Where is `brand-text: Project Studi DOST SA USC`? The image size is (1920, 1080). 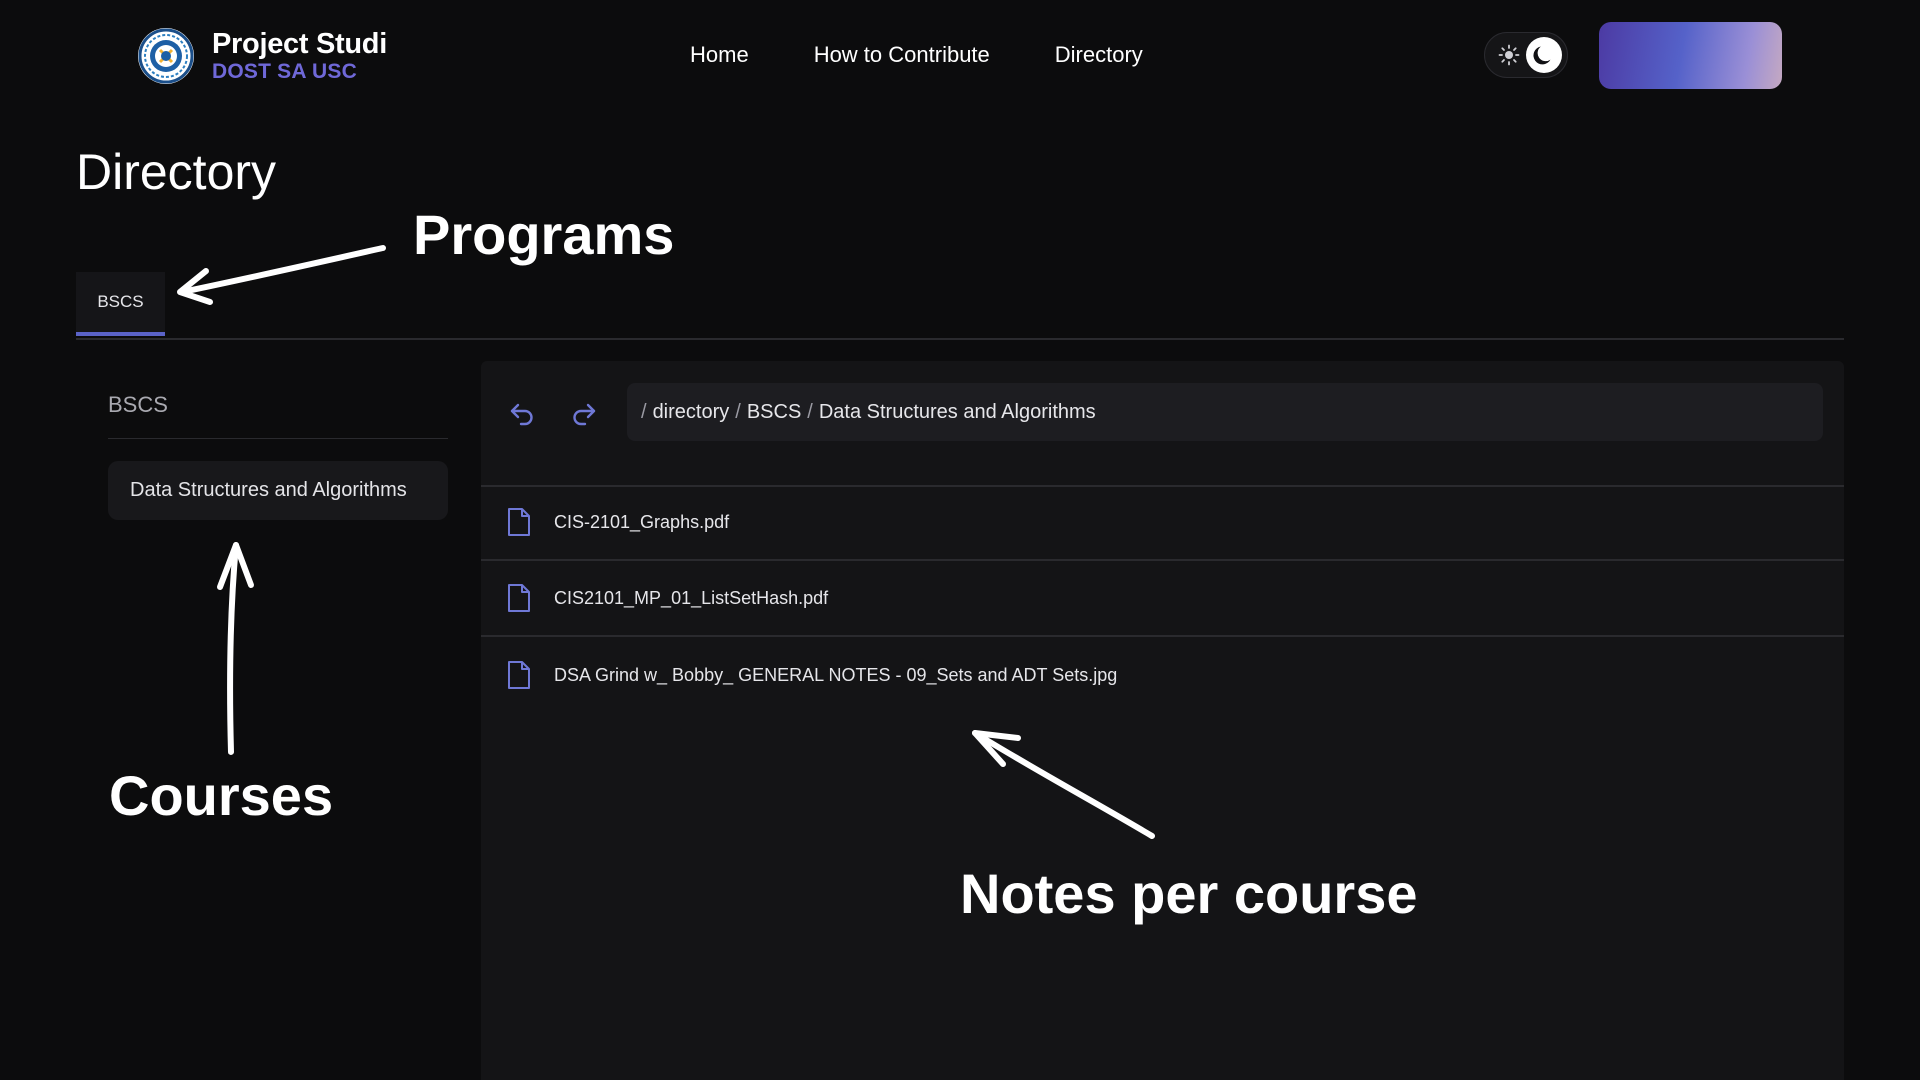 brand-text: Project Studi DOST SA USC is located at coordinates (299, 56).